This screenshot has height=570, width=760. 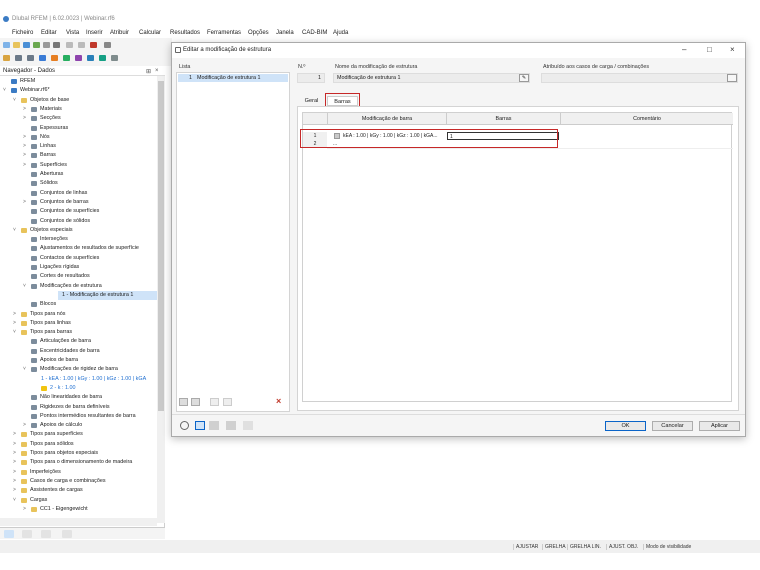 I want to click on navigator-tree-item: 2 - k : 1.00, so click(x=78, y=388).